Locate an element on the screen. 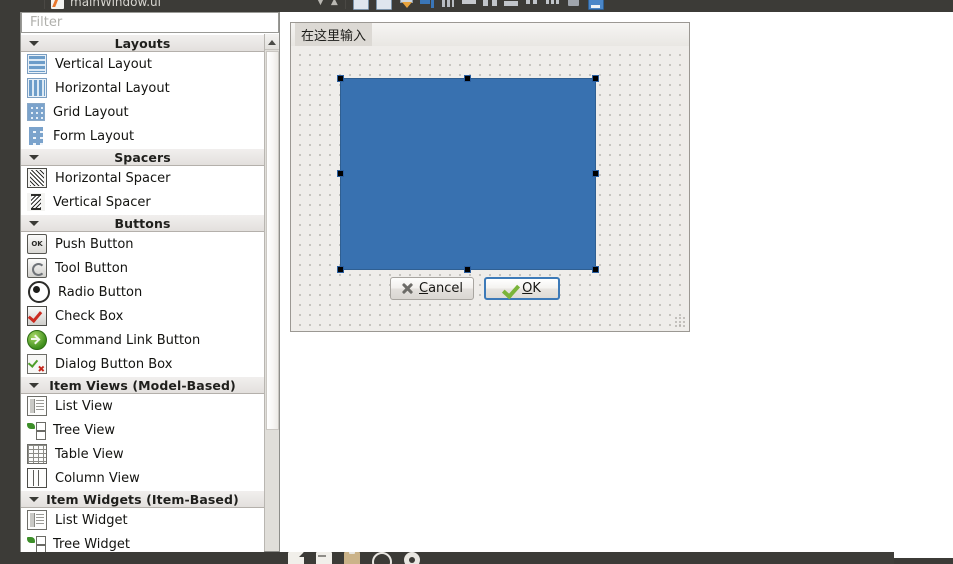  widget-box-item-label: Column View is located at coordinates (97, 478).